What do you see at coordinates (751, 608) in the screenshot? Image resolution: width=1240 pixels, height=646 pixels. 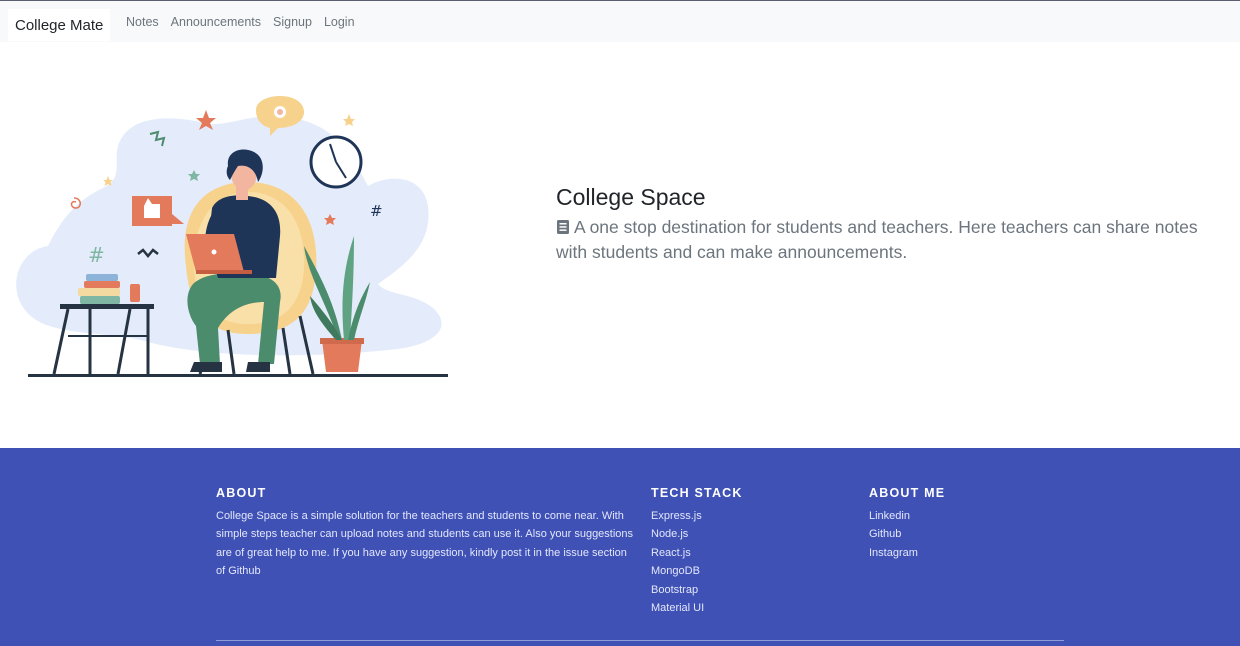 I see `tech-link-material-ui: Material UI` at bounding box center [751, 608].